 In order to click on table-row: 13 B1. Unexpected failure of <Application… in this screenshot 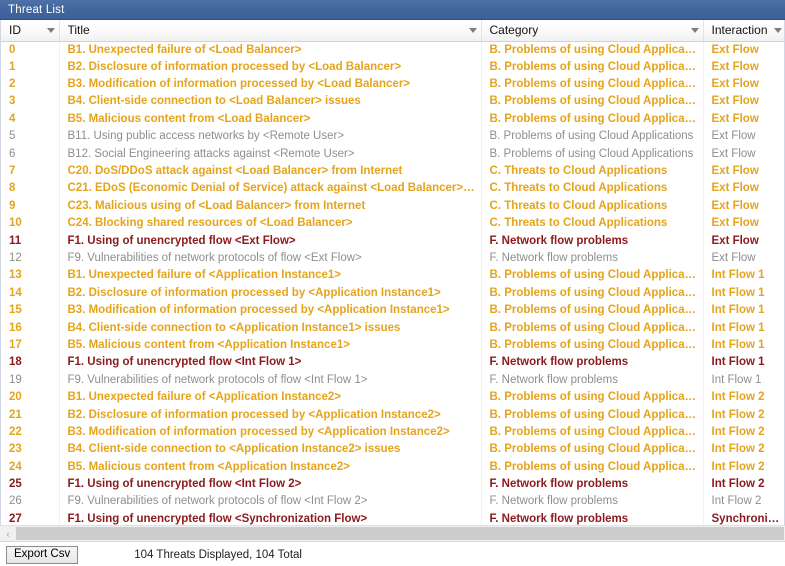, I will do `click(392, 276)`.